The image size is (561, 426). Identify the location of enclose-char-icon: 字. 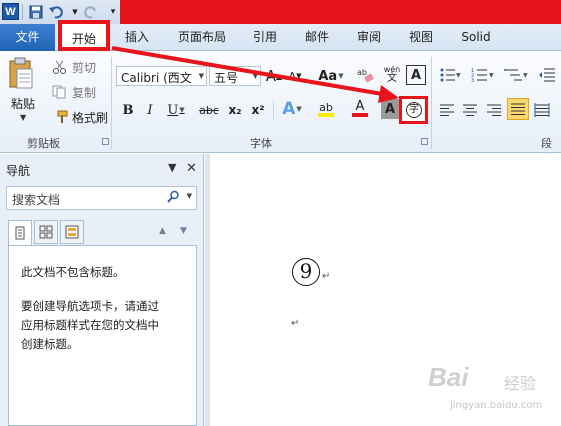
(414, 110).